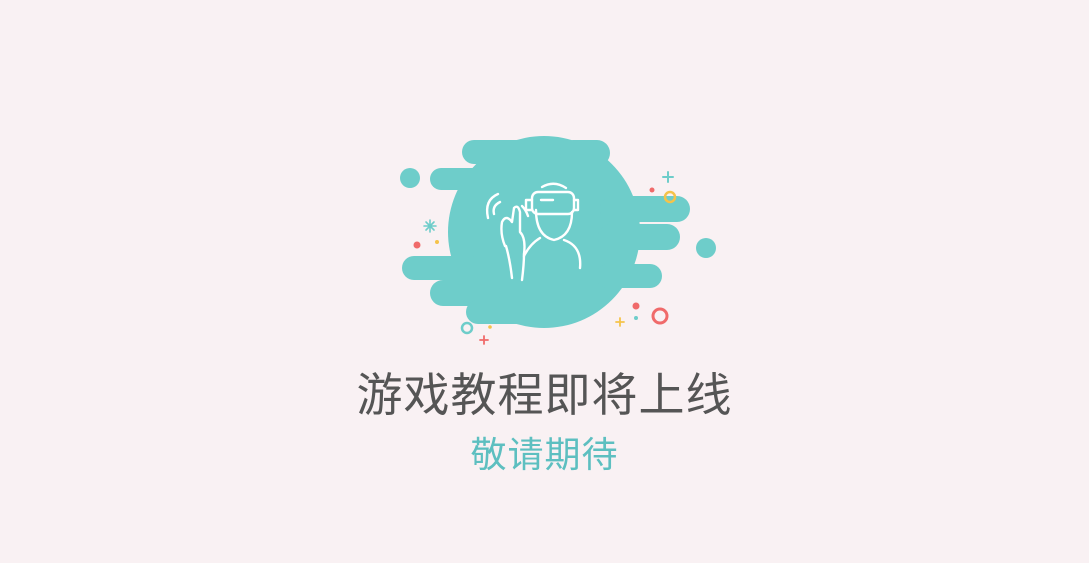  Describe the element at coordinates (544, 395) in the screenshot. I see `page-title: 游戏教程即将上线` at that location.